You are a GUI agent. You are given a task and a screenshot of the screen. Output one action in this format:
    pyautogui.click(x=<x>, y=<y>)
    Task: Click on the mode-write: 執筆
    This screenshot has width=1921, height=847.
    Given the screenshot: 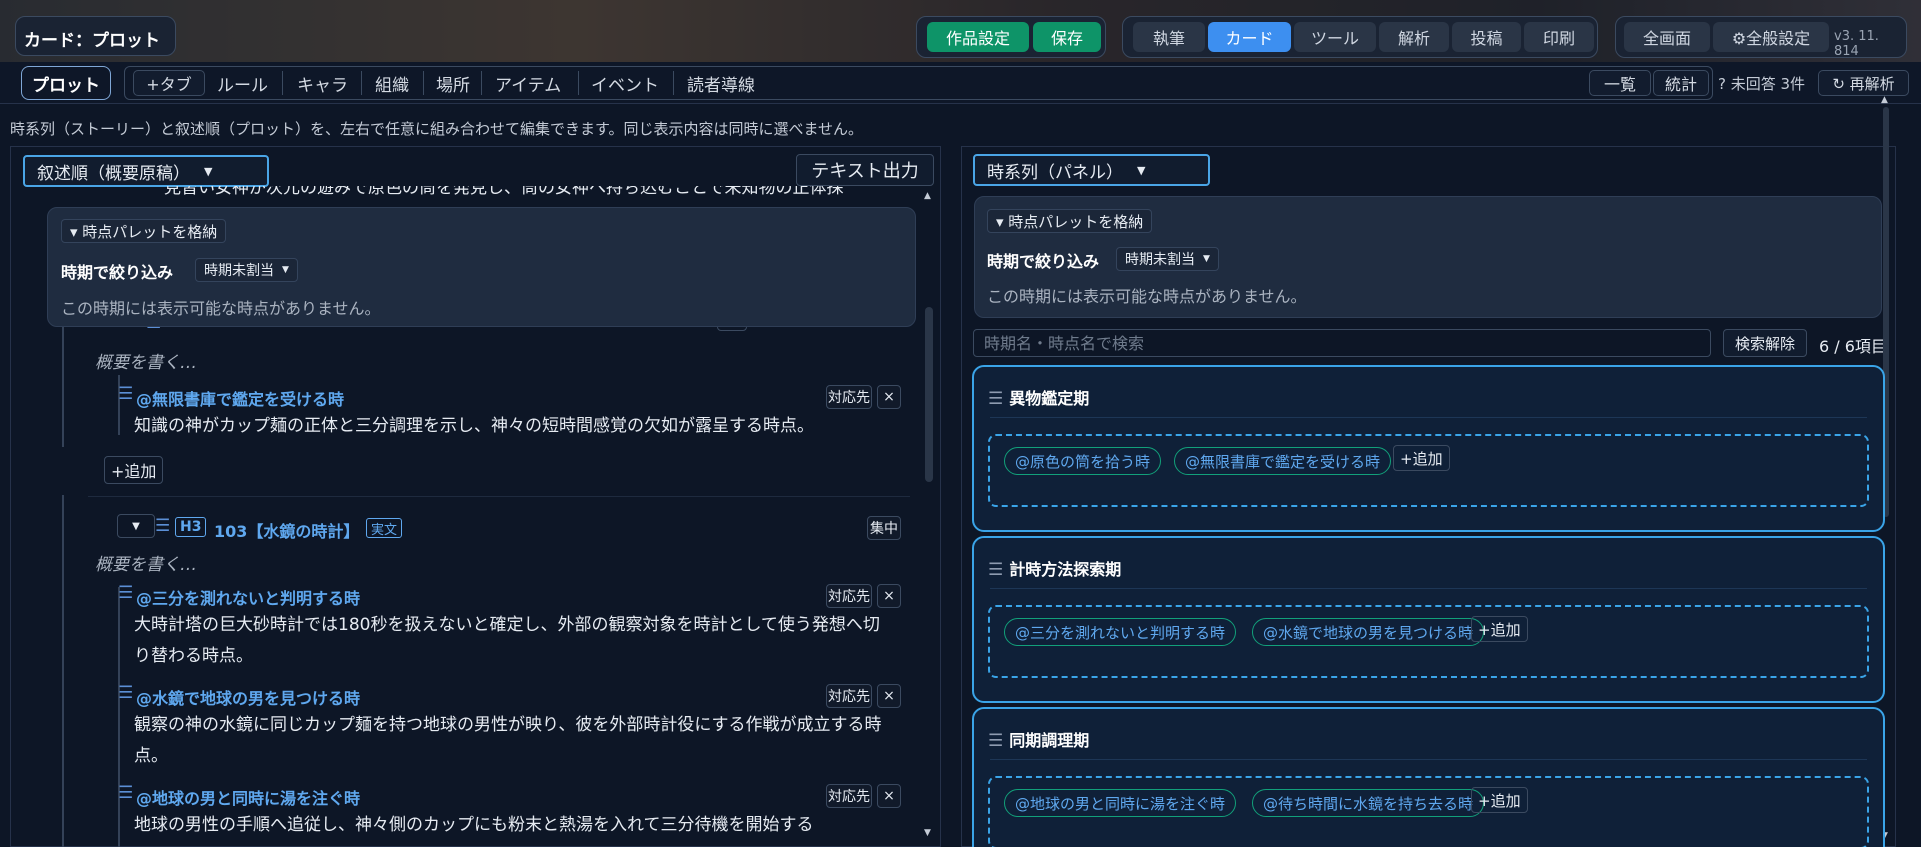 What is the action you would take?
    pyautogui.click(x=1169, y=37)
    